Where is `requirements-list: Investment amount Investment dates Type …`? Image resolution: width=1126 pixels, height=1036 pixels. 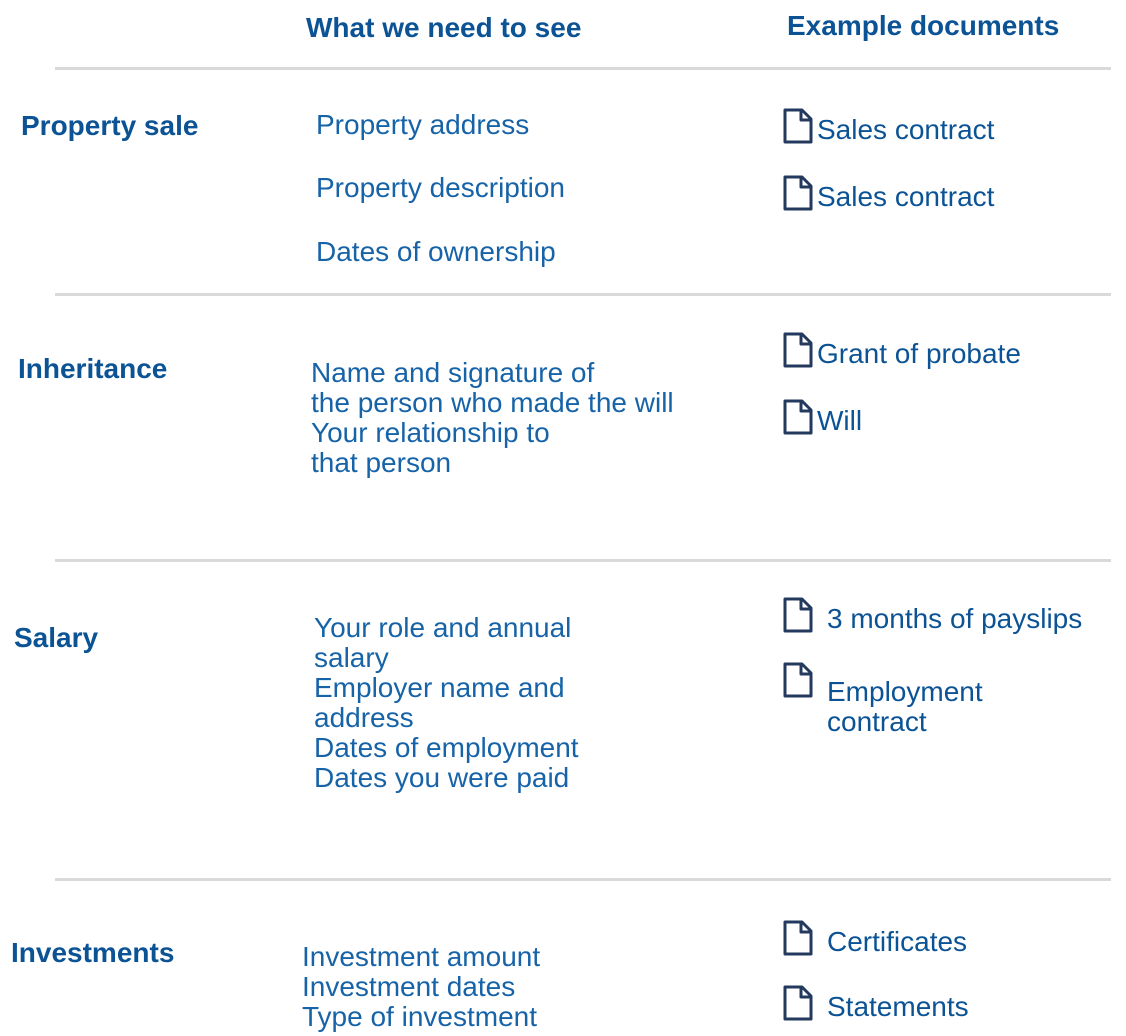 requirements-list: Investment amount Investment dates Type … is located at coordinates (421, 987).